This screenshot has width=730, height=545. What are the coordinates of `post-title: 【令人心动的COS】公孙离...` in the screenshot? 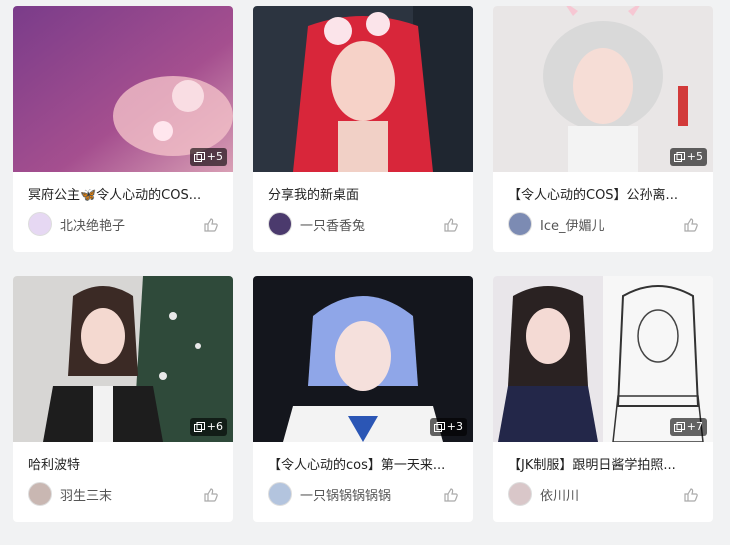 It's located at (605, 193).